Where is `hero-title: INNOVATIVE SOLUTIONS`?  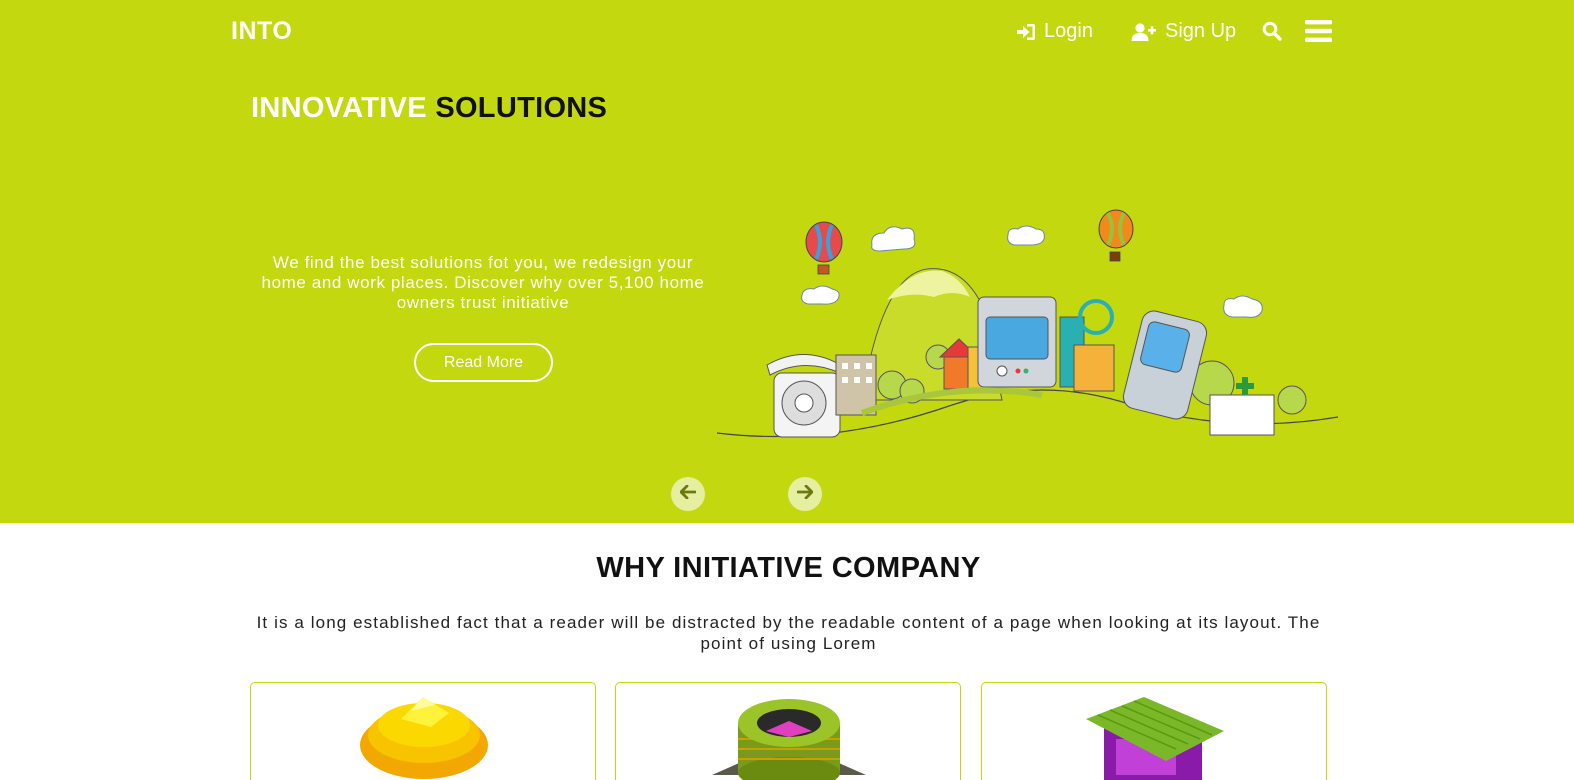 hero-title: INNOVATIVE SOLUTIONS is located at coordinates (429, 108).